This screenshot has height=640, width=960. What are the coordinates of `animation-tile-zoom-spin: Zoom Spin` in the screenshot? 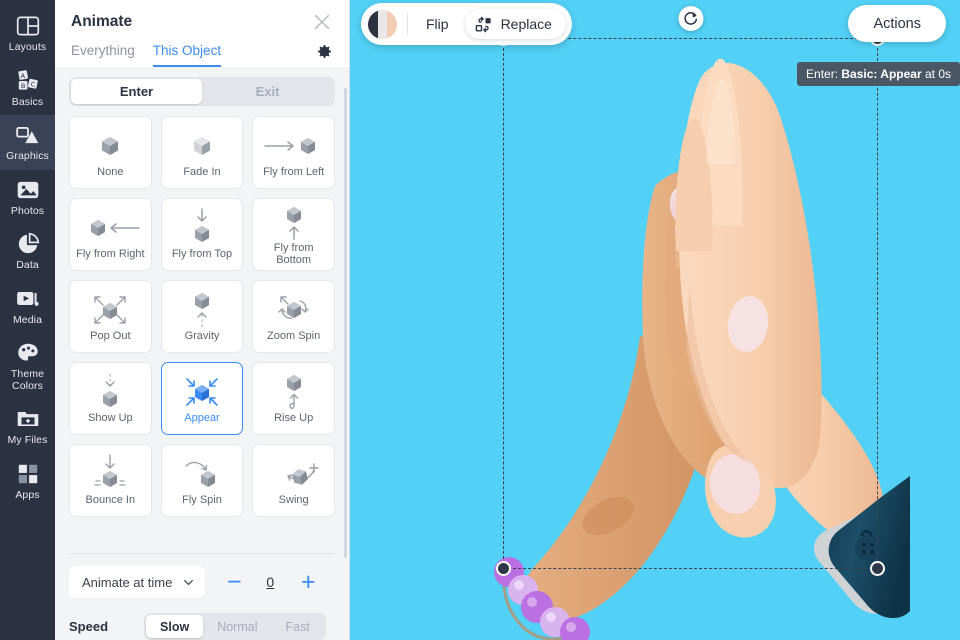 It's located at (293, 316).